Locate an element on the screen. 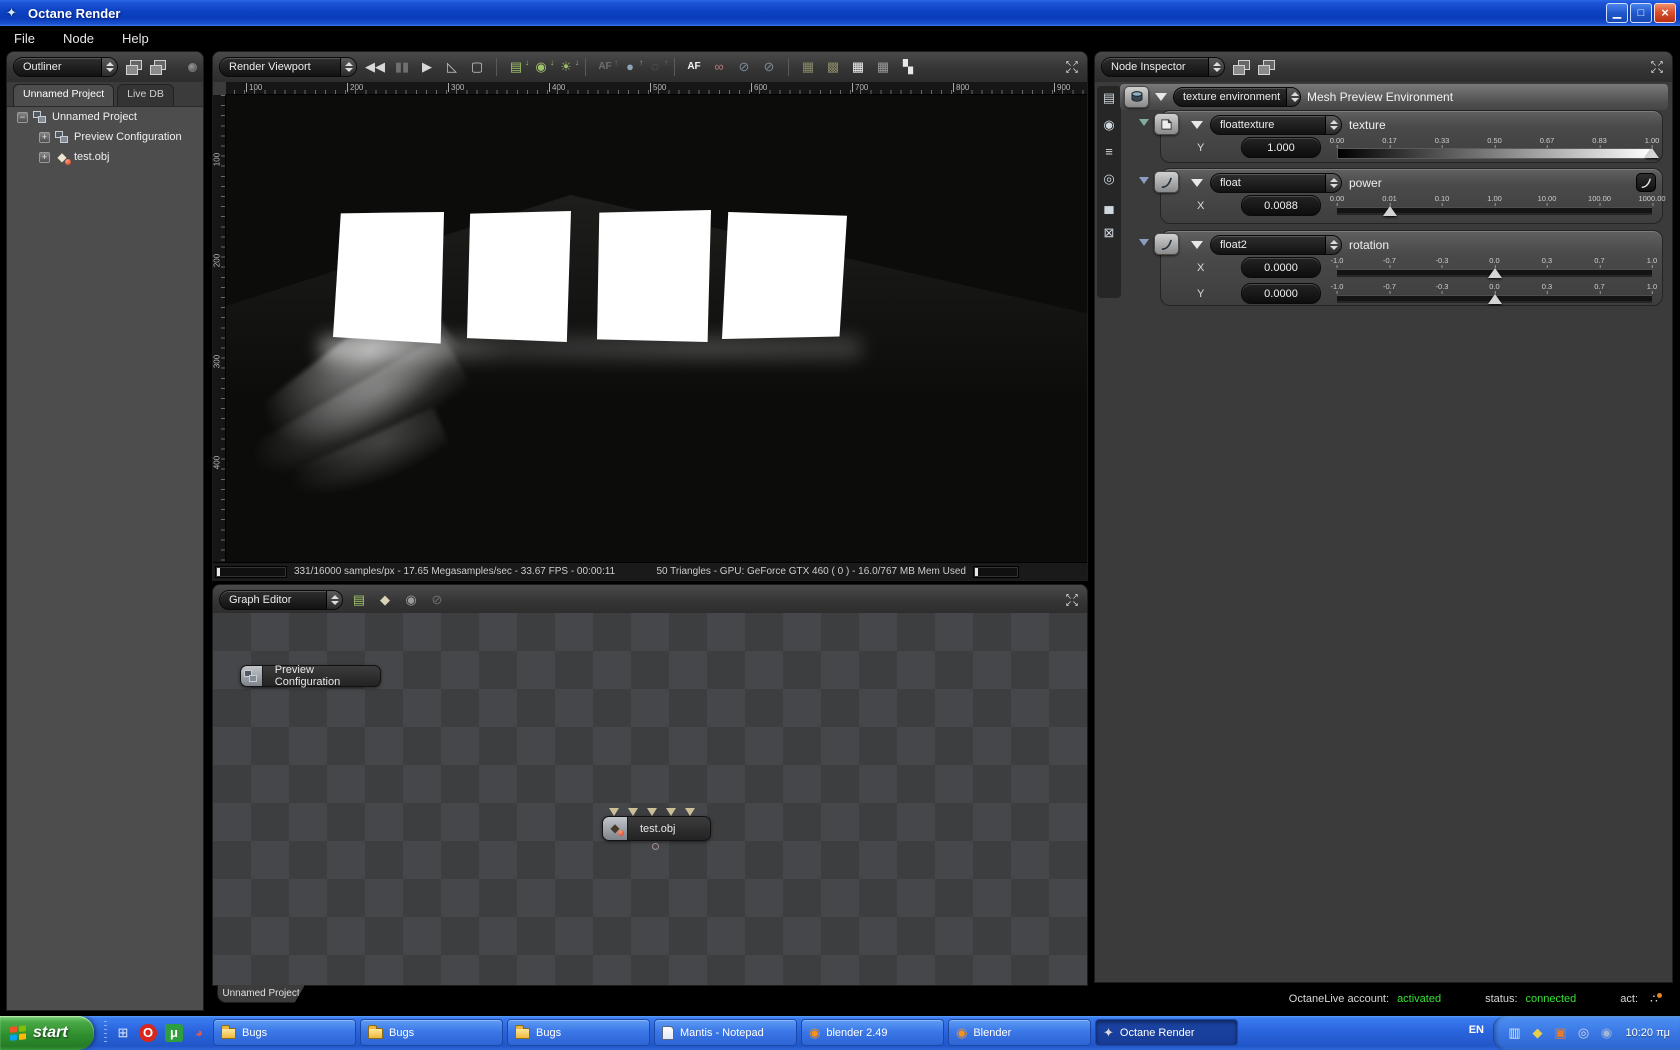  test-obj-node: ◆ test.obj is located at coordinates (656, 829).